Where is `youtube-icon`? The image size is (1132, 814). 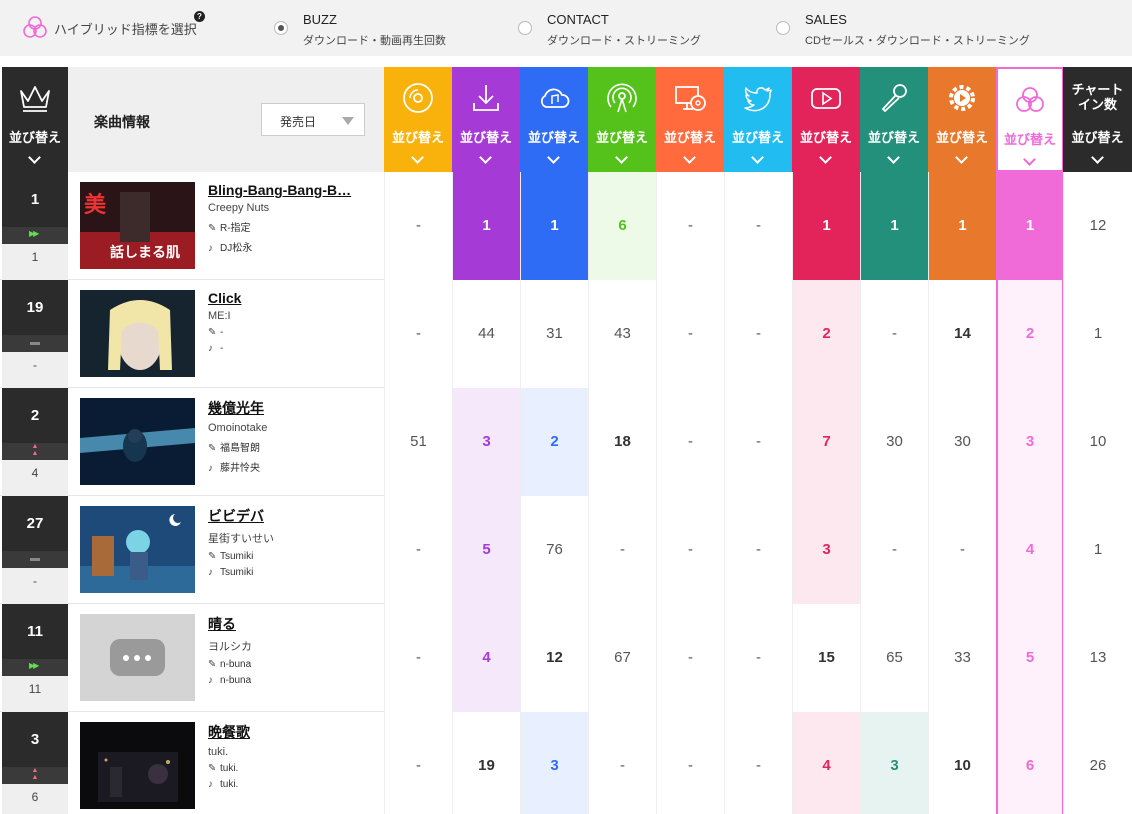 youtube-icon is located at coordinates (826, 98).